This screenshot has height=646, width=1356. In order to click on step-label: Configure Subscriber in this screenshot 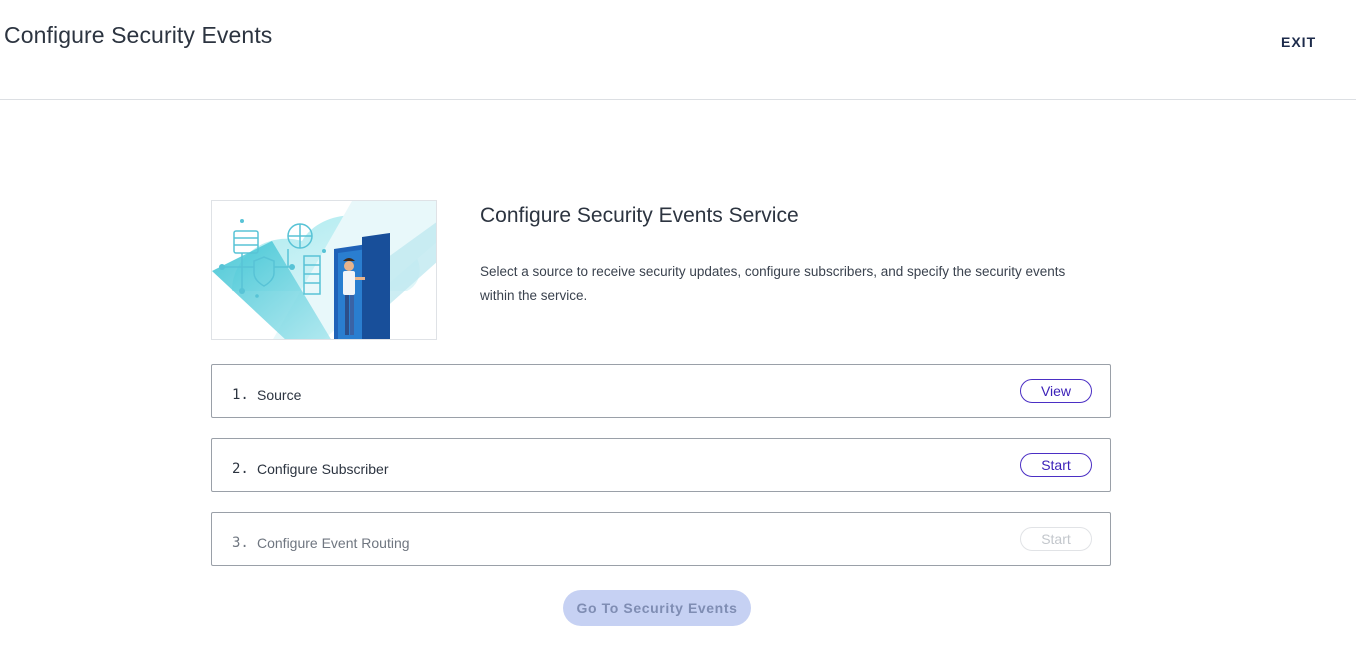, I will do `click(323, 469)`.